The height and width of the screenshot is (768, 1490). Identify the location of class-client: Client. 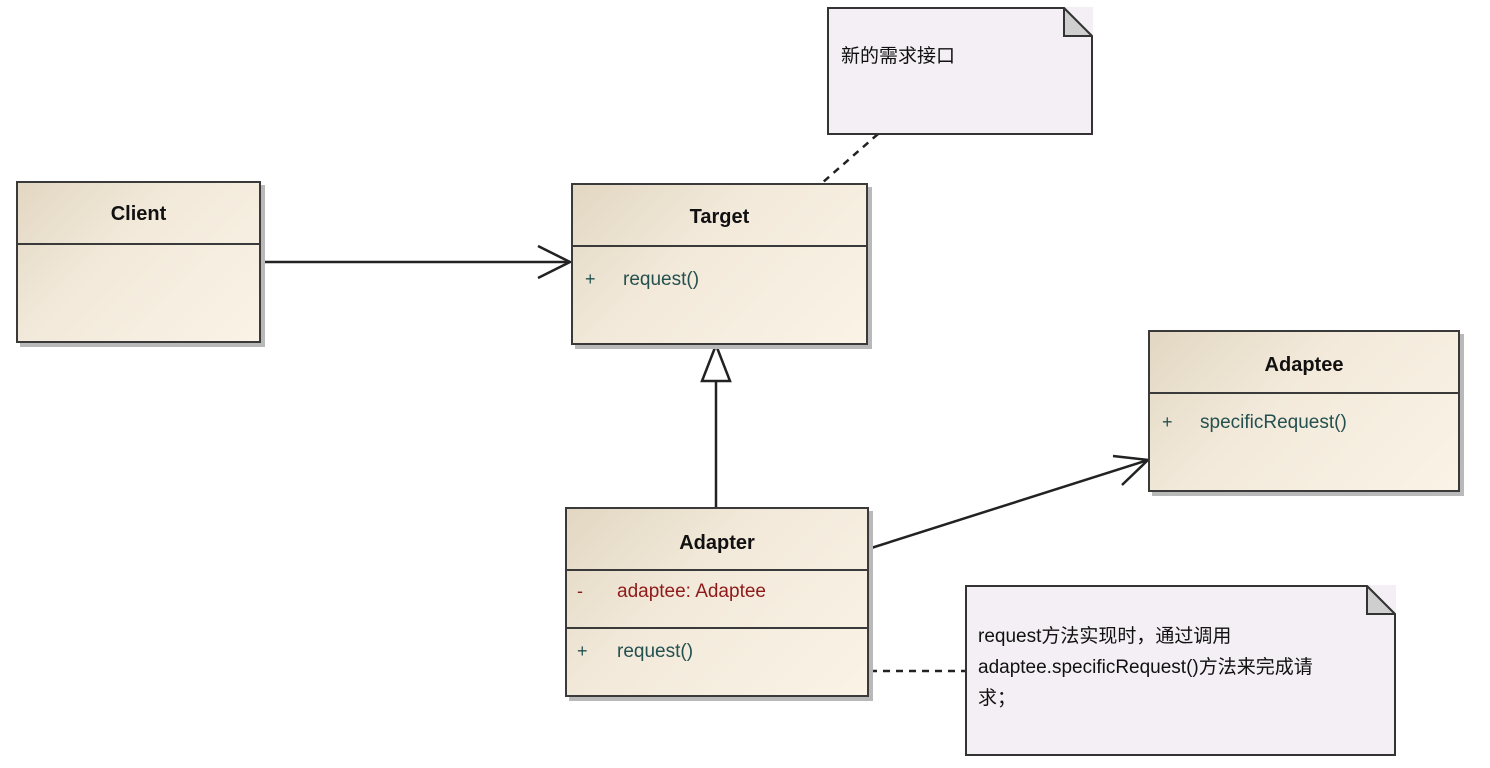
(138, 262).